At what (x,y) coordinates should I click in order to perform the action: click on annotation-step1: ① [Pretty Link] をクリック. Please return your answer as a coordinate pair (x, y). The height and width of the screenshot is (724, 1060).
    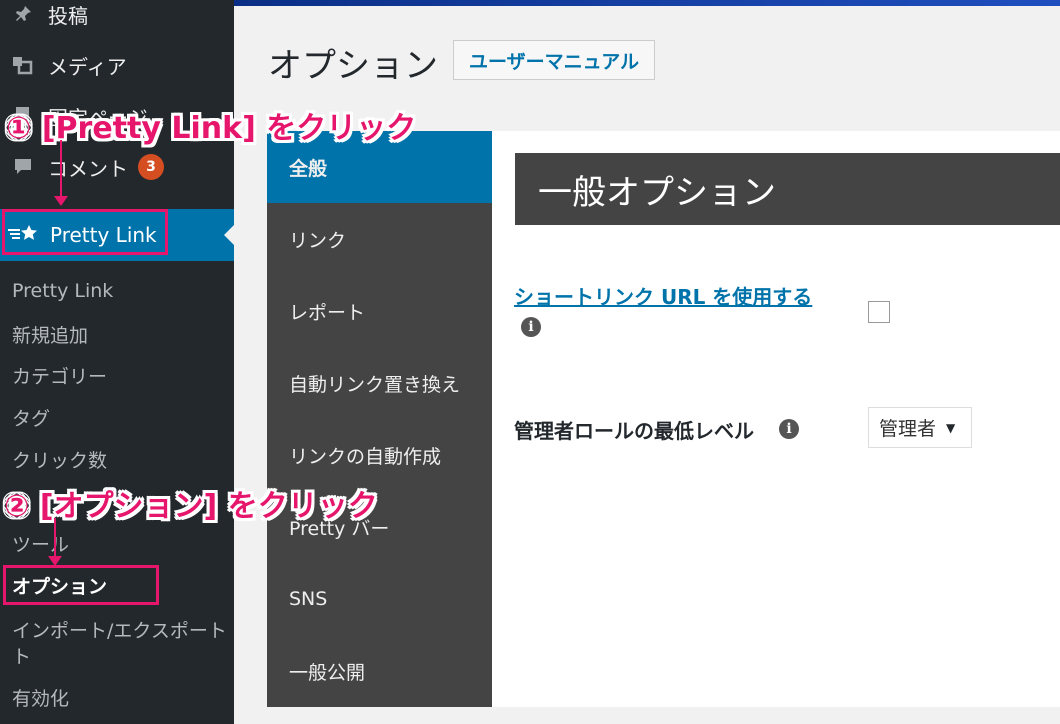
    Looking at the image, I should click on (211, 128).